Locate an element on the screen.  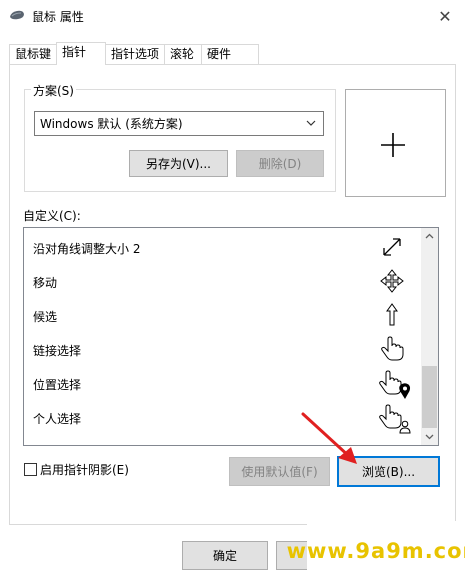
close-button: ✕ is located at coordinates (445, 16).